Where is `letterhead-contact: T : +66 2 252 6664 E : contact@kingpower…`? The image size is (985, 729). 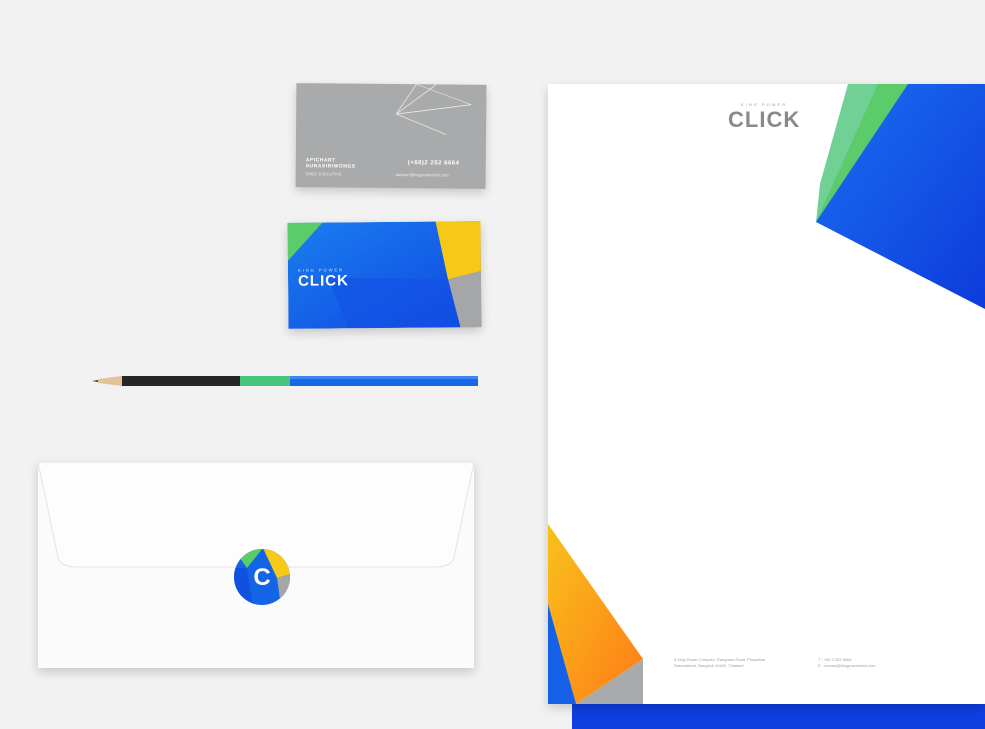
letterhead-contact: T : +66 2 252 6664 E : contact@kingpower… is located at coordinates (847, 662).